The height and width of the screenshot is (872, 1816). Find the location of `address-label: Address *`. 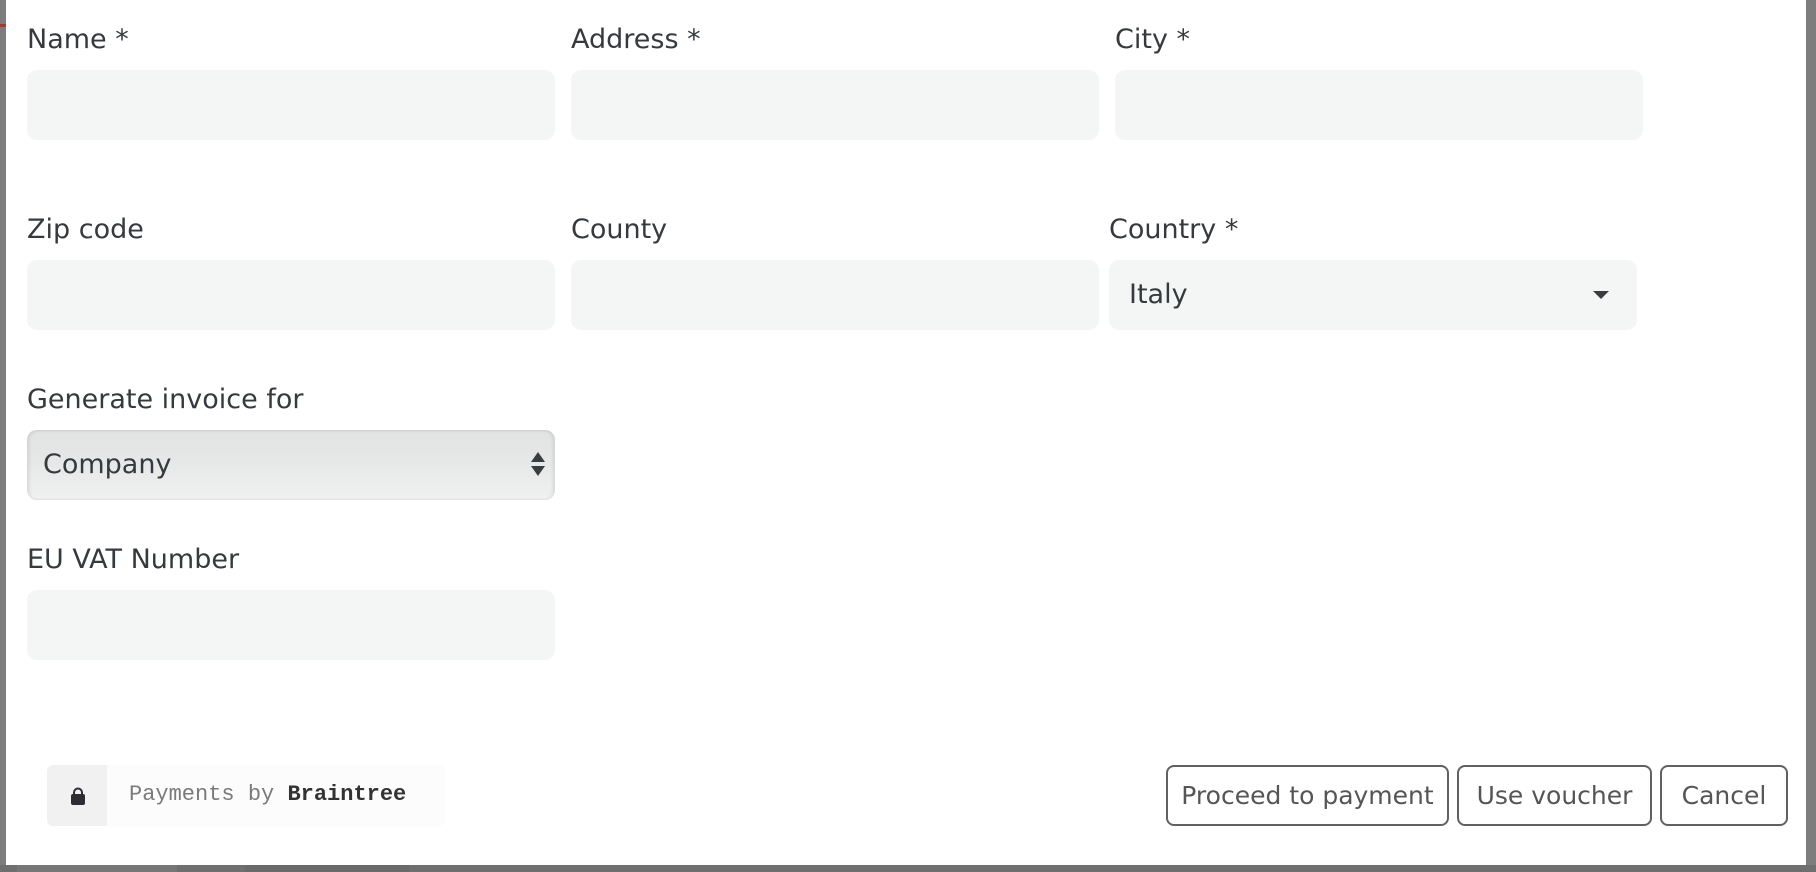

address-label: Address * is located at coordinates (636, 39).